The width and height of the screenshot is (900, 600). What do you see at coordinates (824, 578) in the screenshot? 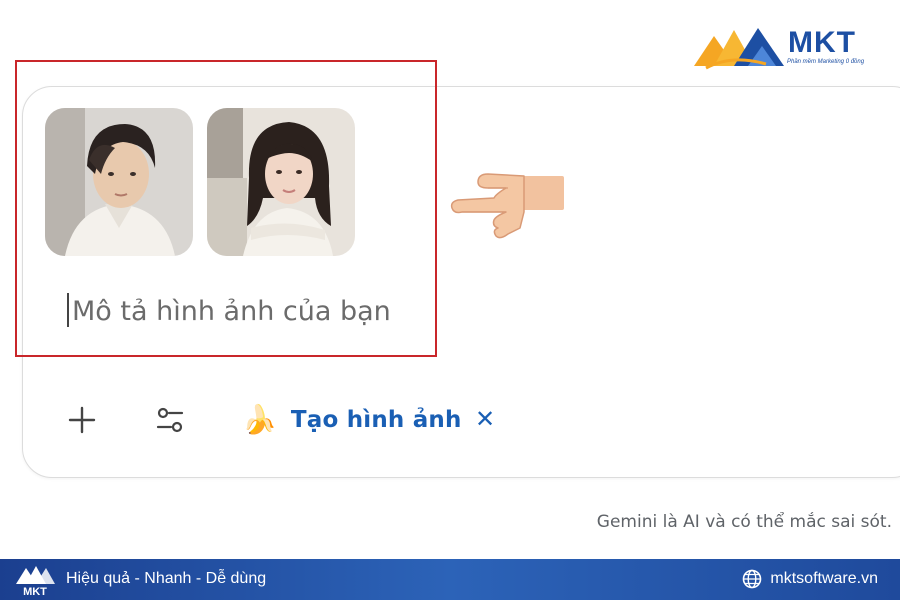
I see `footer-website: mktsoftware.vn` at bounding box center [824, 578].